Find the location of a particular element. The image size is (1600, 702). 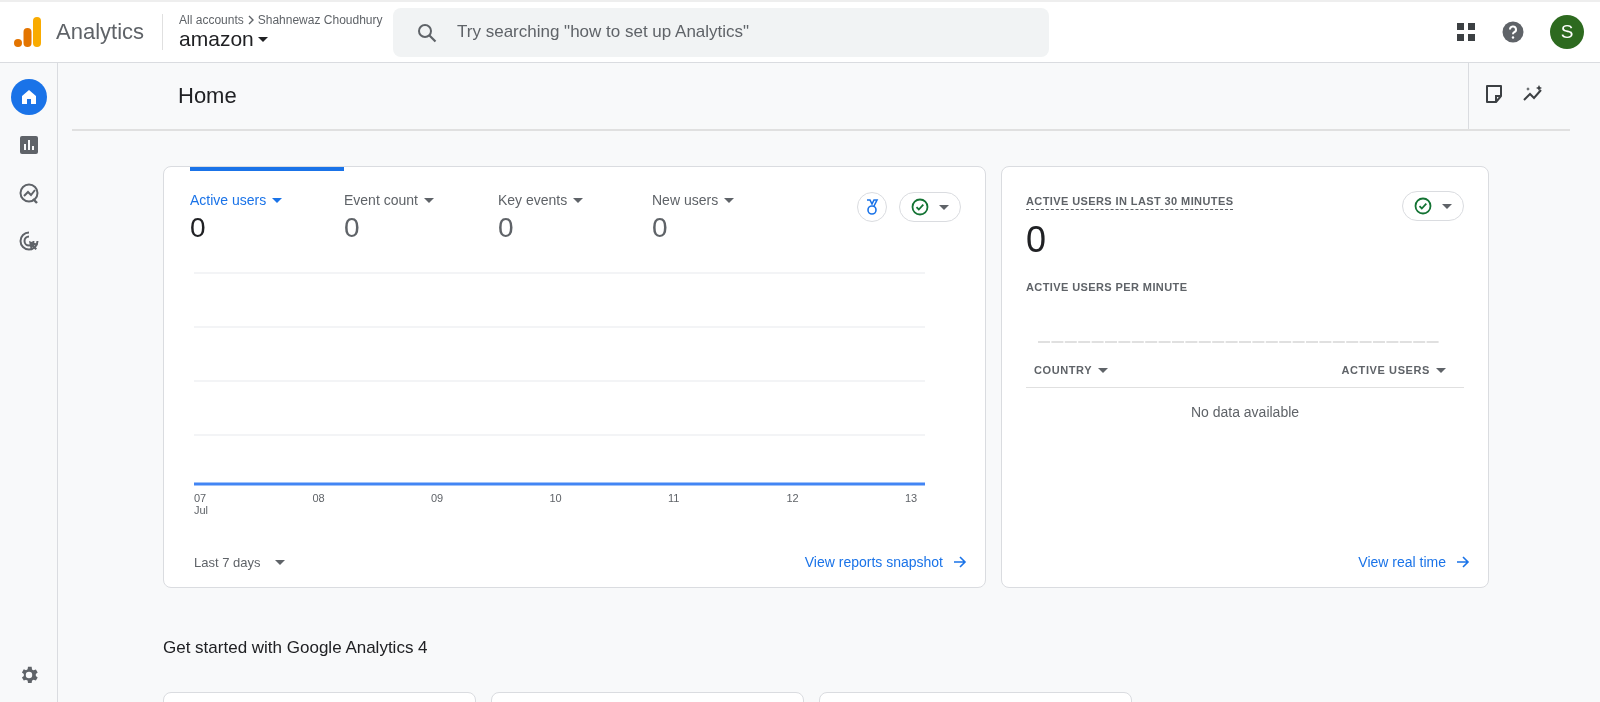

view-reports-link: View reports snapshot is located at coordinates (885, 562).